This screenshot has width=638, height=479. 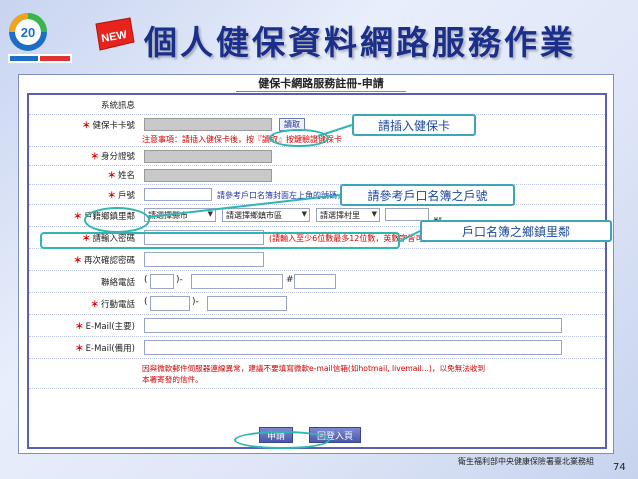 What do you see at coordinates (117, 105) in the screenshot?
I see `system-message-label: 系統訊息` at bounding box center [117, 105].